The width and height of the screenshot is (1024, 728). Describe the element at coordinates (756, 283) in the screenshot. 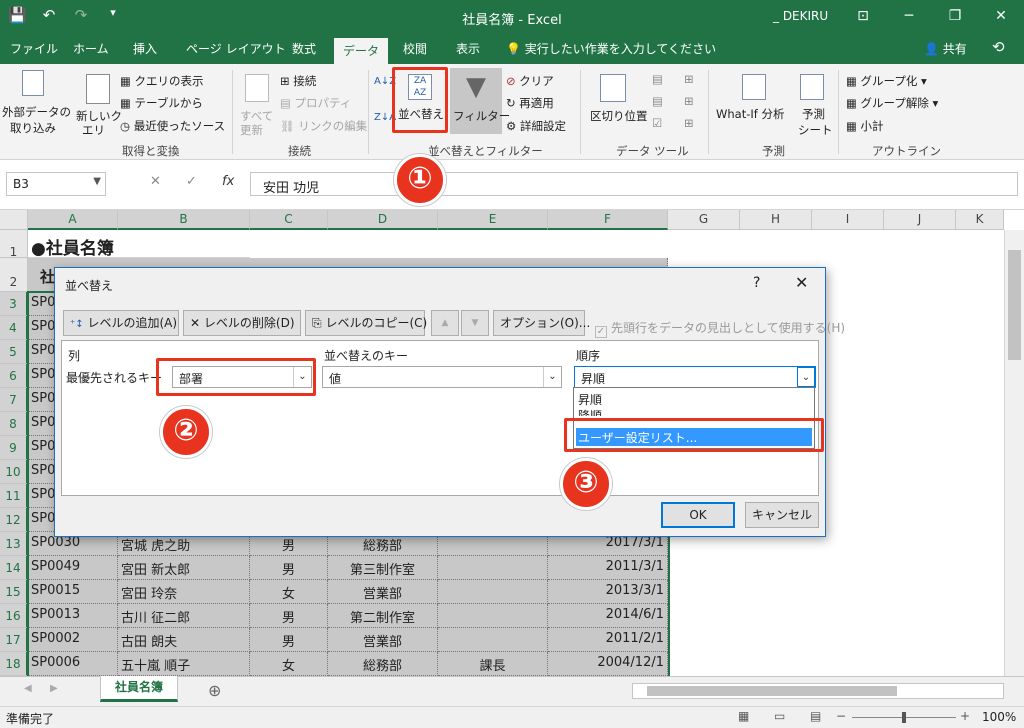

I see `help-icon: ?` at that location.